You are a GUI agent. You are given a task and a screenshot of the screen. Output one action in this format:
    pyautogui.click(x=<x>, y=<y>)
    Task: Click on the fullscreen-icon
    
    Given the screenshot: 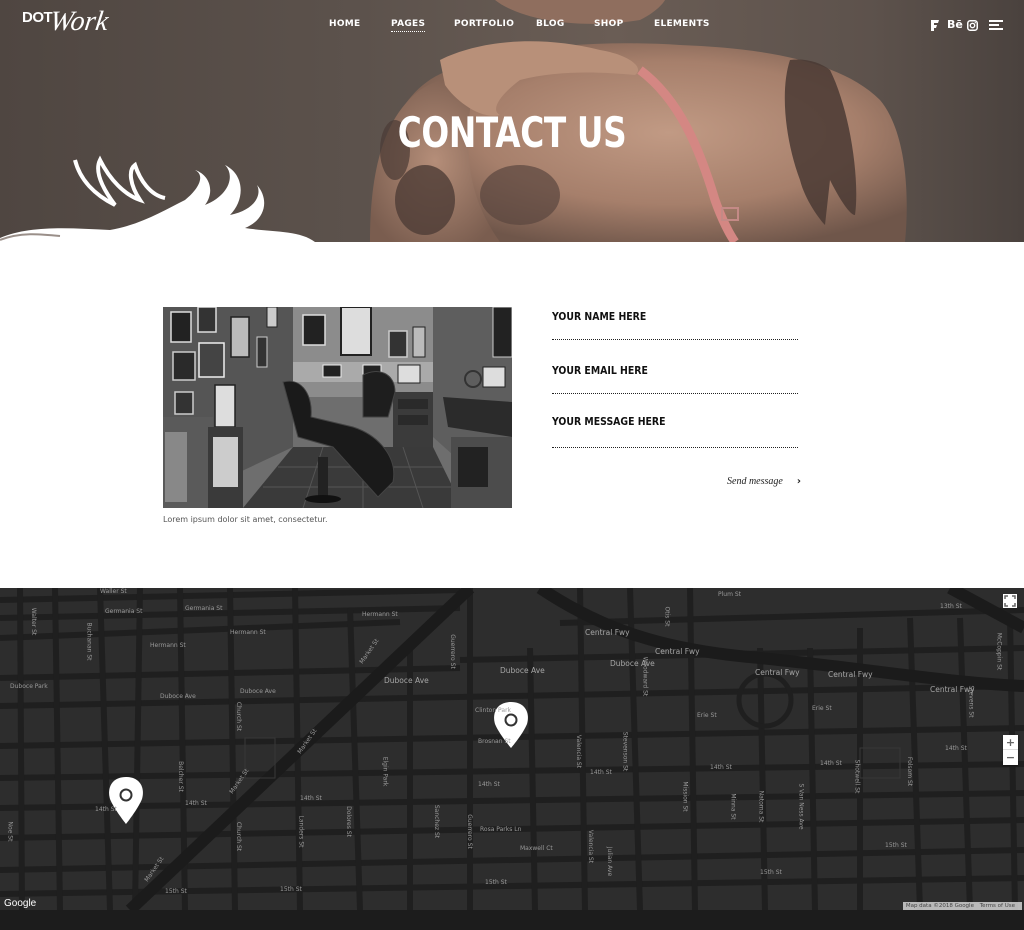 What is the action you would take?
    pyautogui.click(x=1010, y=601)
    